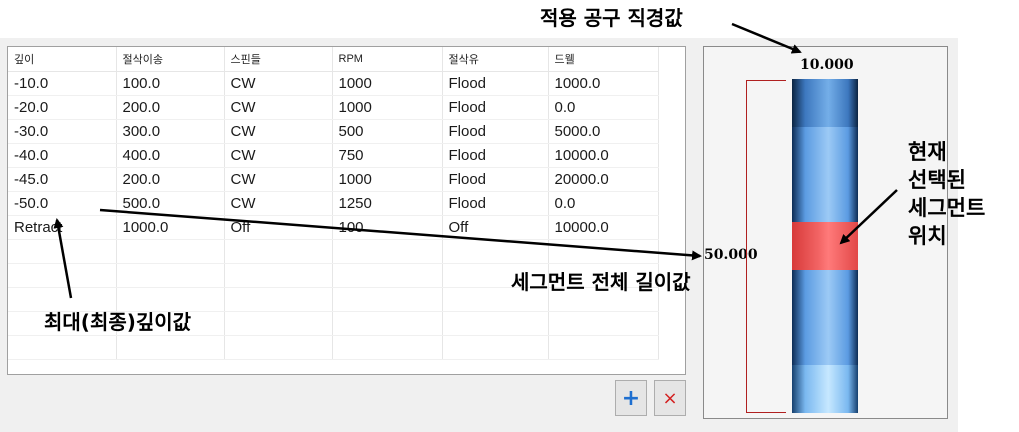  What do you see at coordinates (170, 155) in the screenshot?
I see `cell-feed: 400.0` at bounding box center [170, 155].